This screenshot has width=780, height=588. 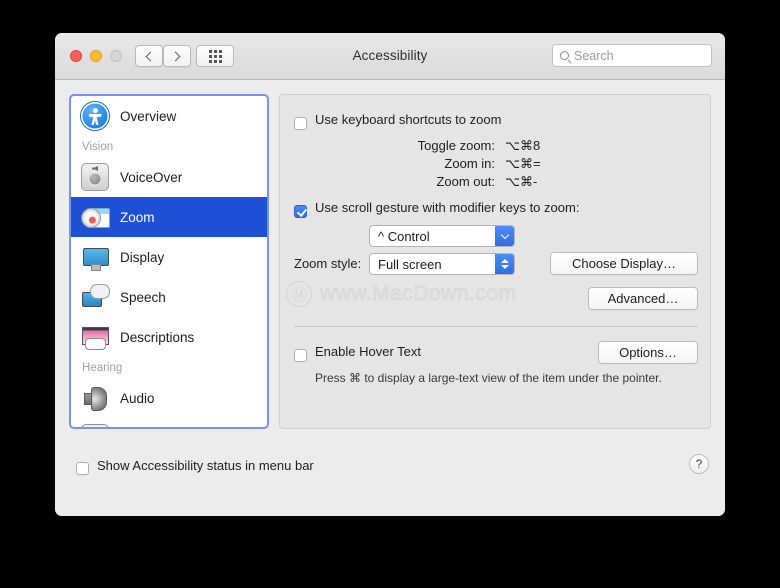 I want to click on use-keyboard-shortcuts-label: Use keyboard shortcuts to zoom, so click(x=408, y=119).